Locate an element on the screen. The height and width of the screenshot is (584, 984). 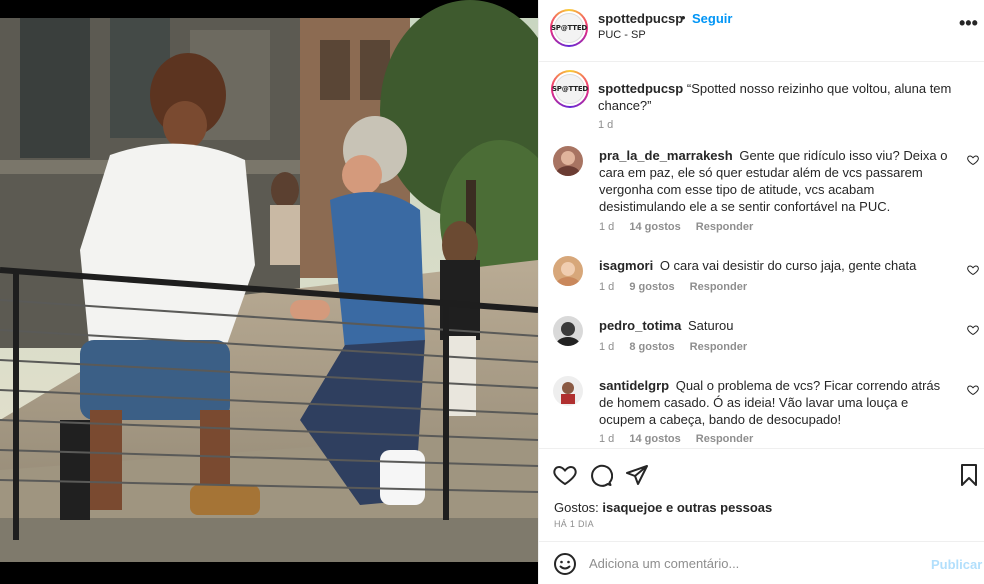
publish-button: Publicar is located at coordinates (956, 564).